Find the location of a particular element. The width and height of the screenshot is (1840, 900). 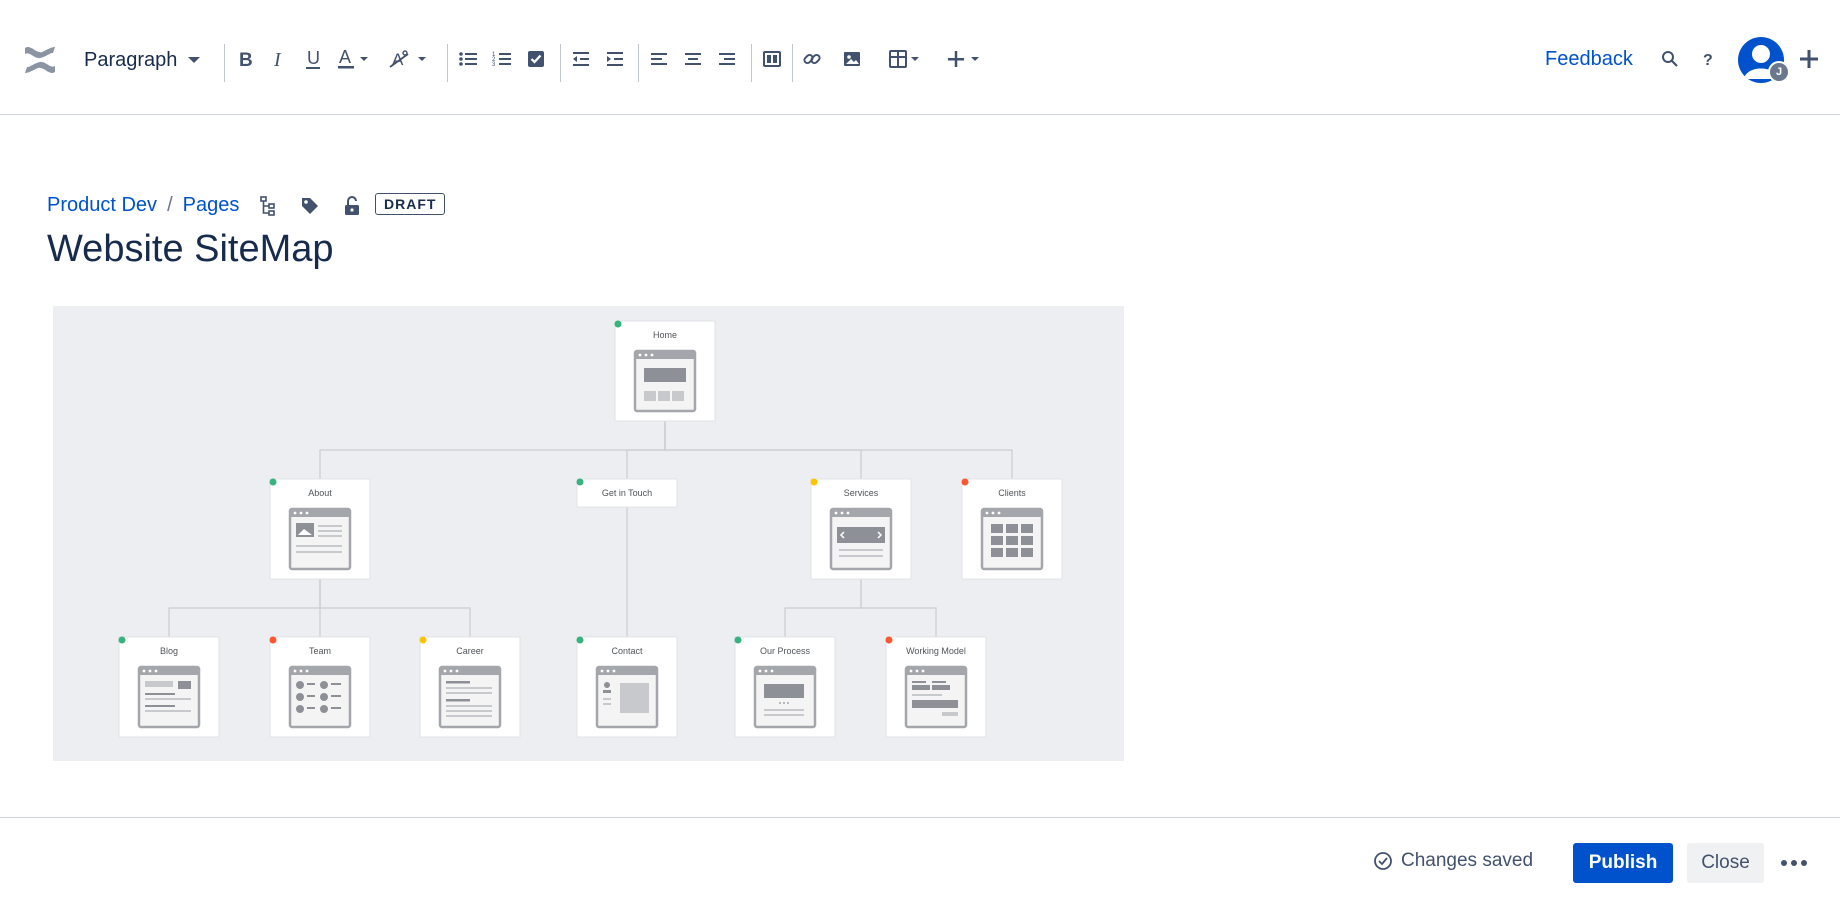

editor-toolbar: Paragraph B I U A A 123 Feedback ? J is located at coordinates (920, 57).